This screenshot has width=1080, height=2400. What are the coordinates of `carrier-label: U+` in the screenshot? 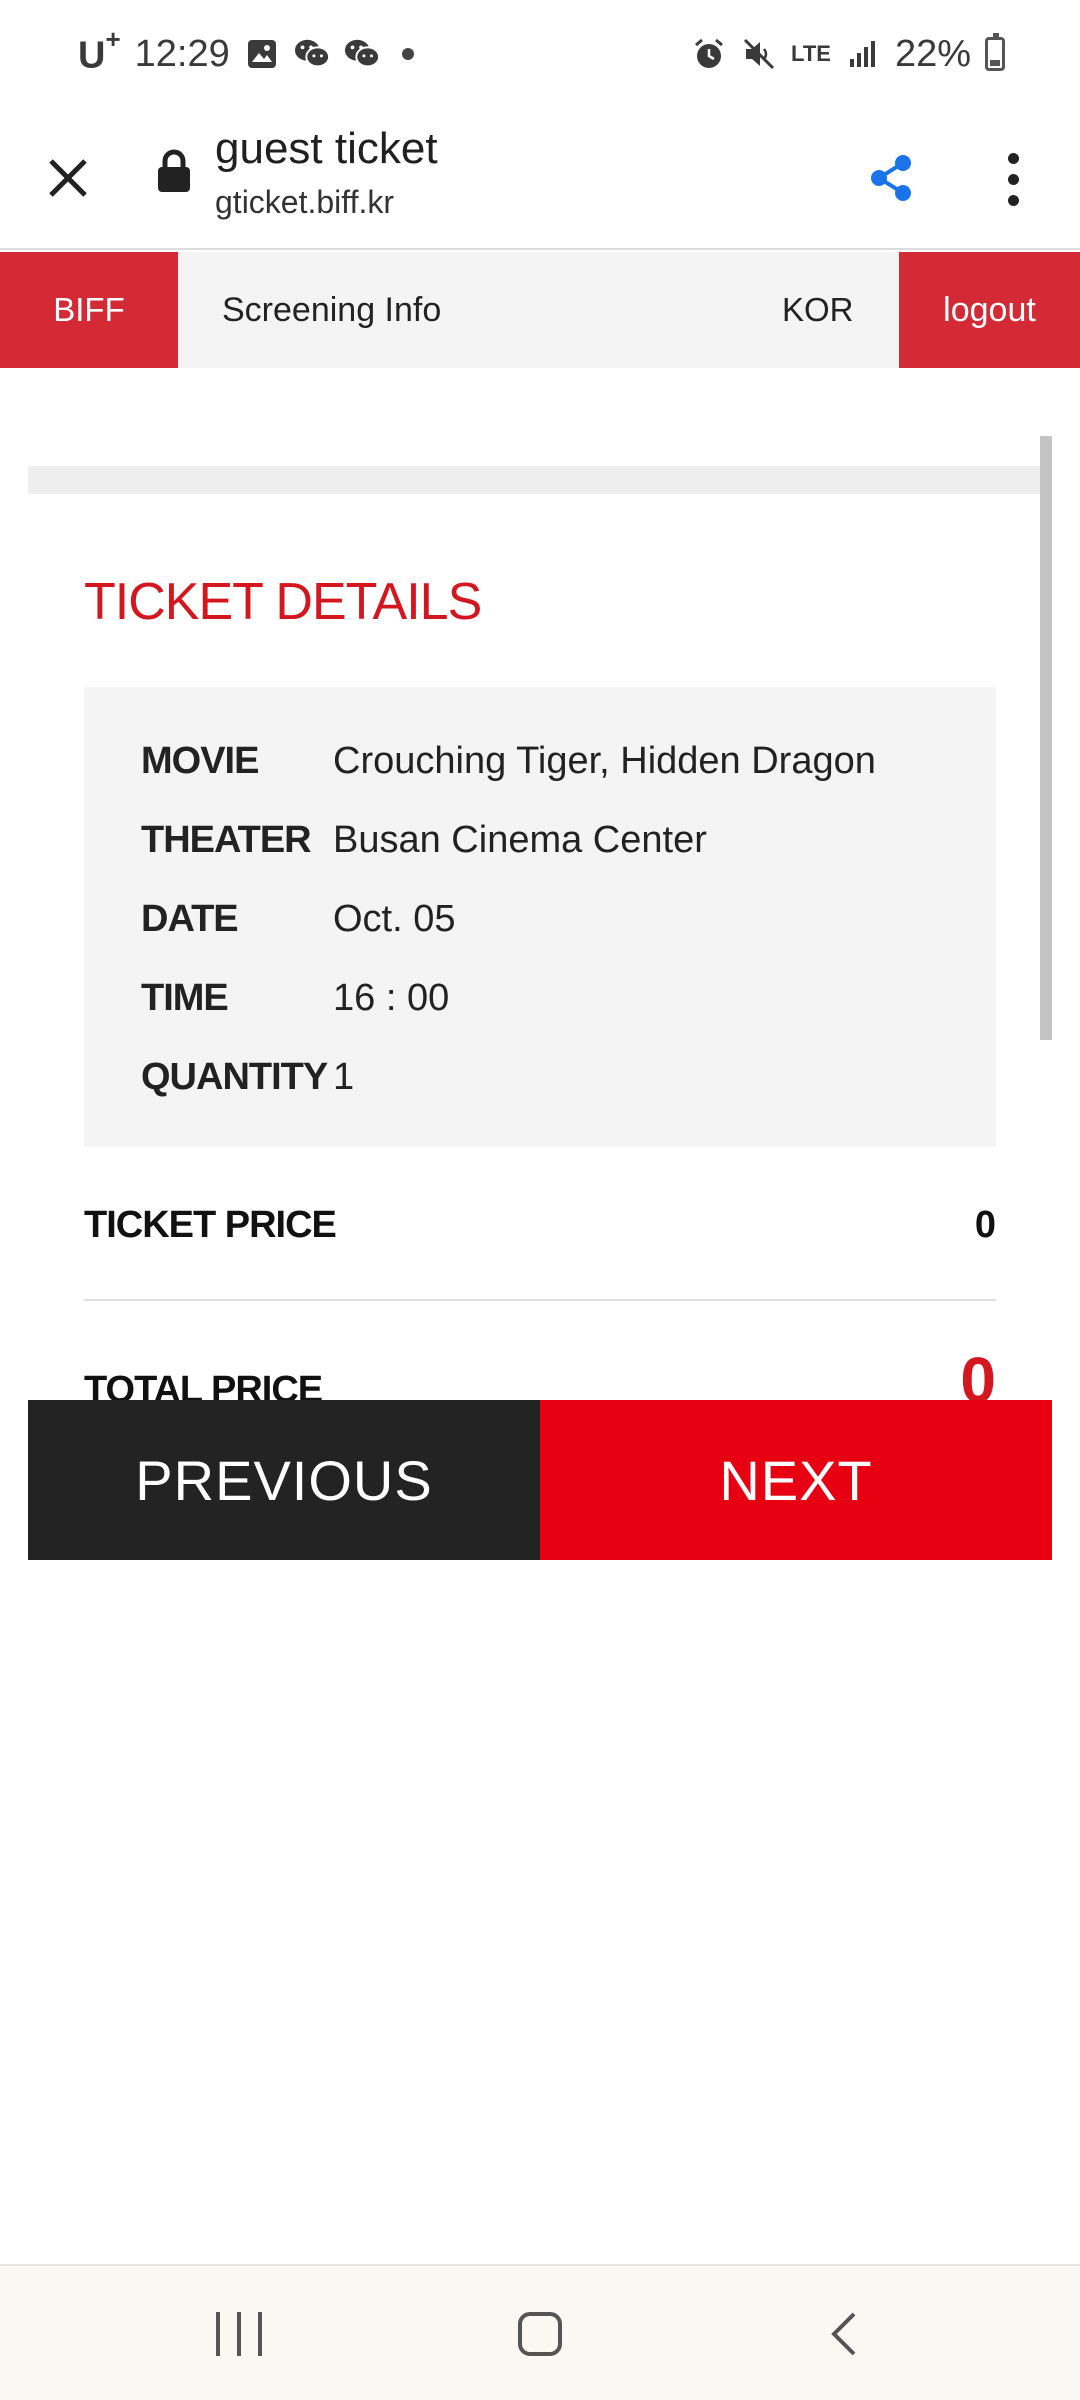 It's located at (99, 51).